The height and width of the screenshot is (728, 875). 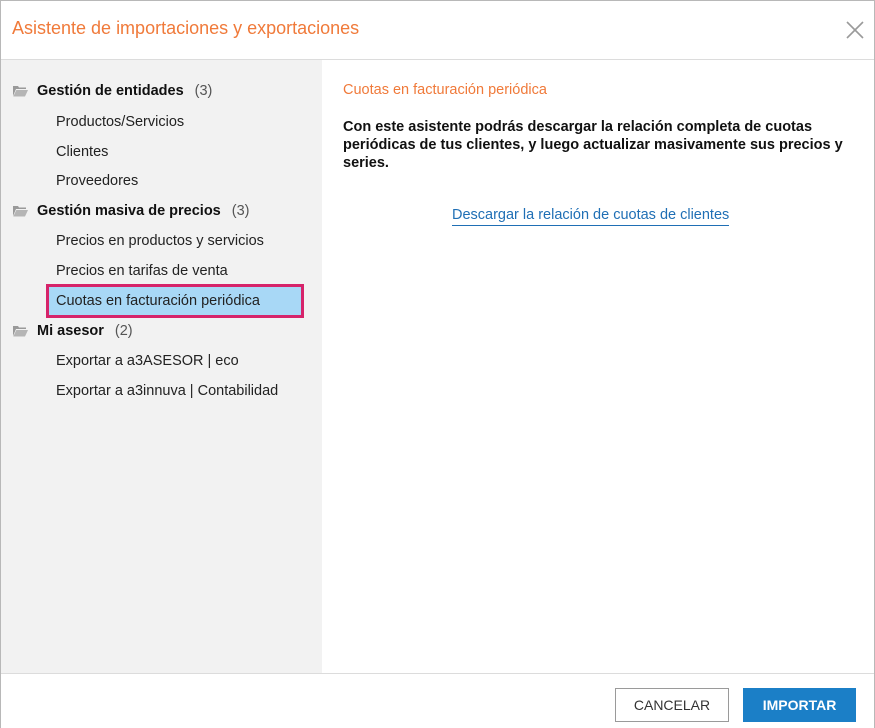 What do you see at coordinates (175, 122) in the screenshot?
I see `sidebar-item-productos-servicios: Productos/Servicios` at bounding box center [175, 122].